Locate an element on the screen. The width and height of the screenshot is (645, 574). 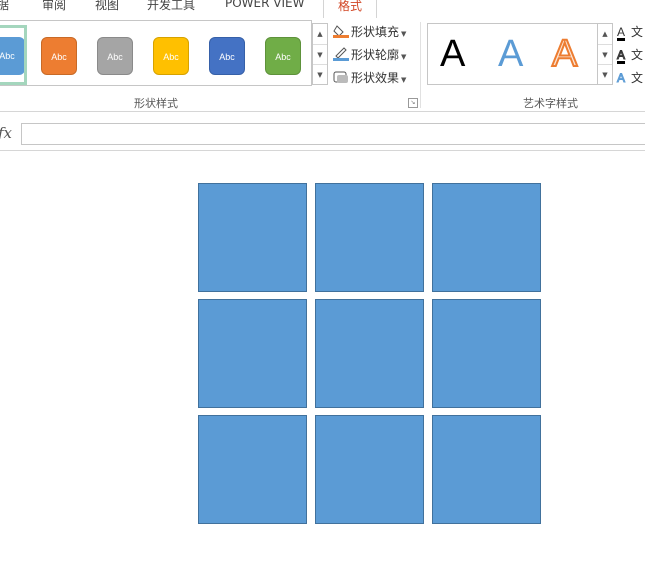
shape-outline-label: 形状轮廓 is located at coordinates (375, 55).